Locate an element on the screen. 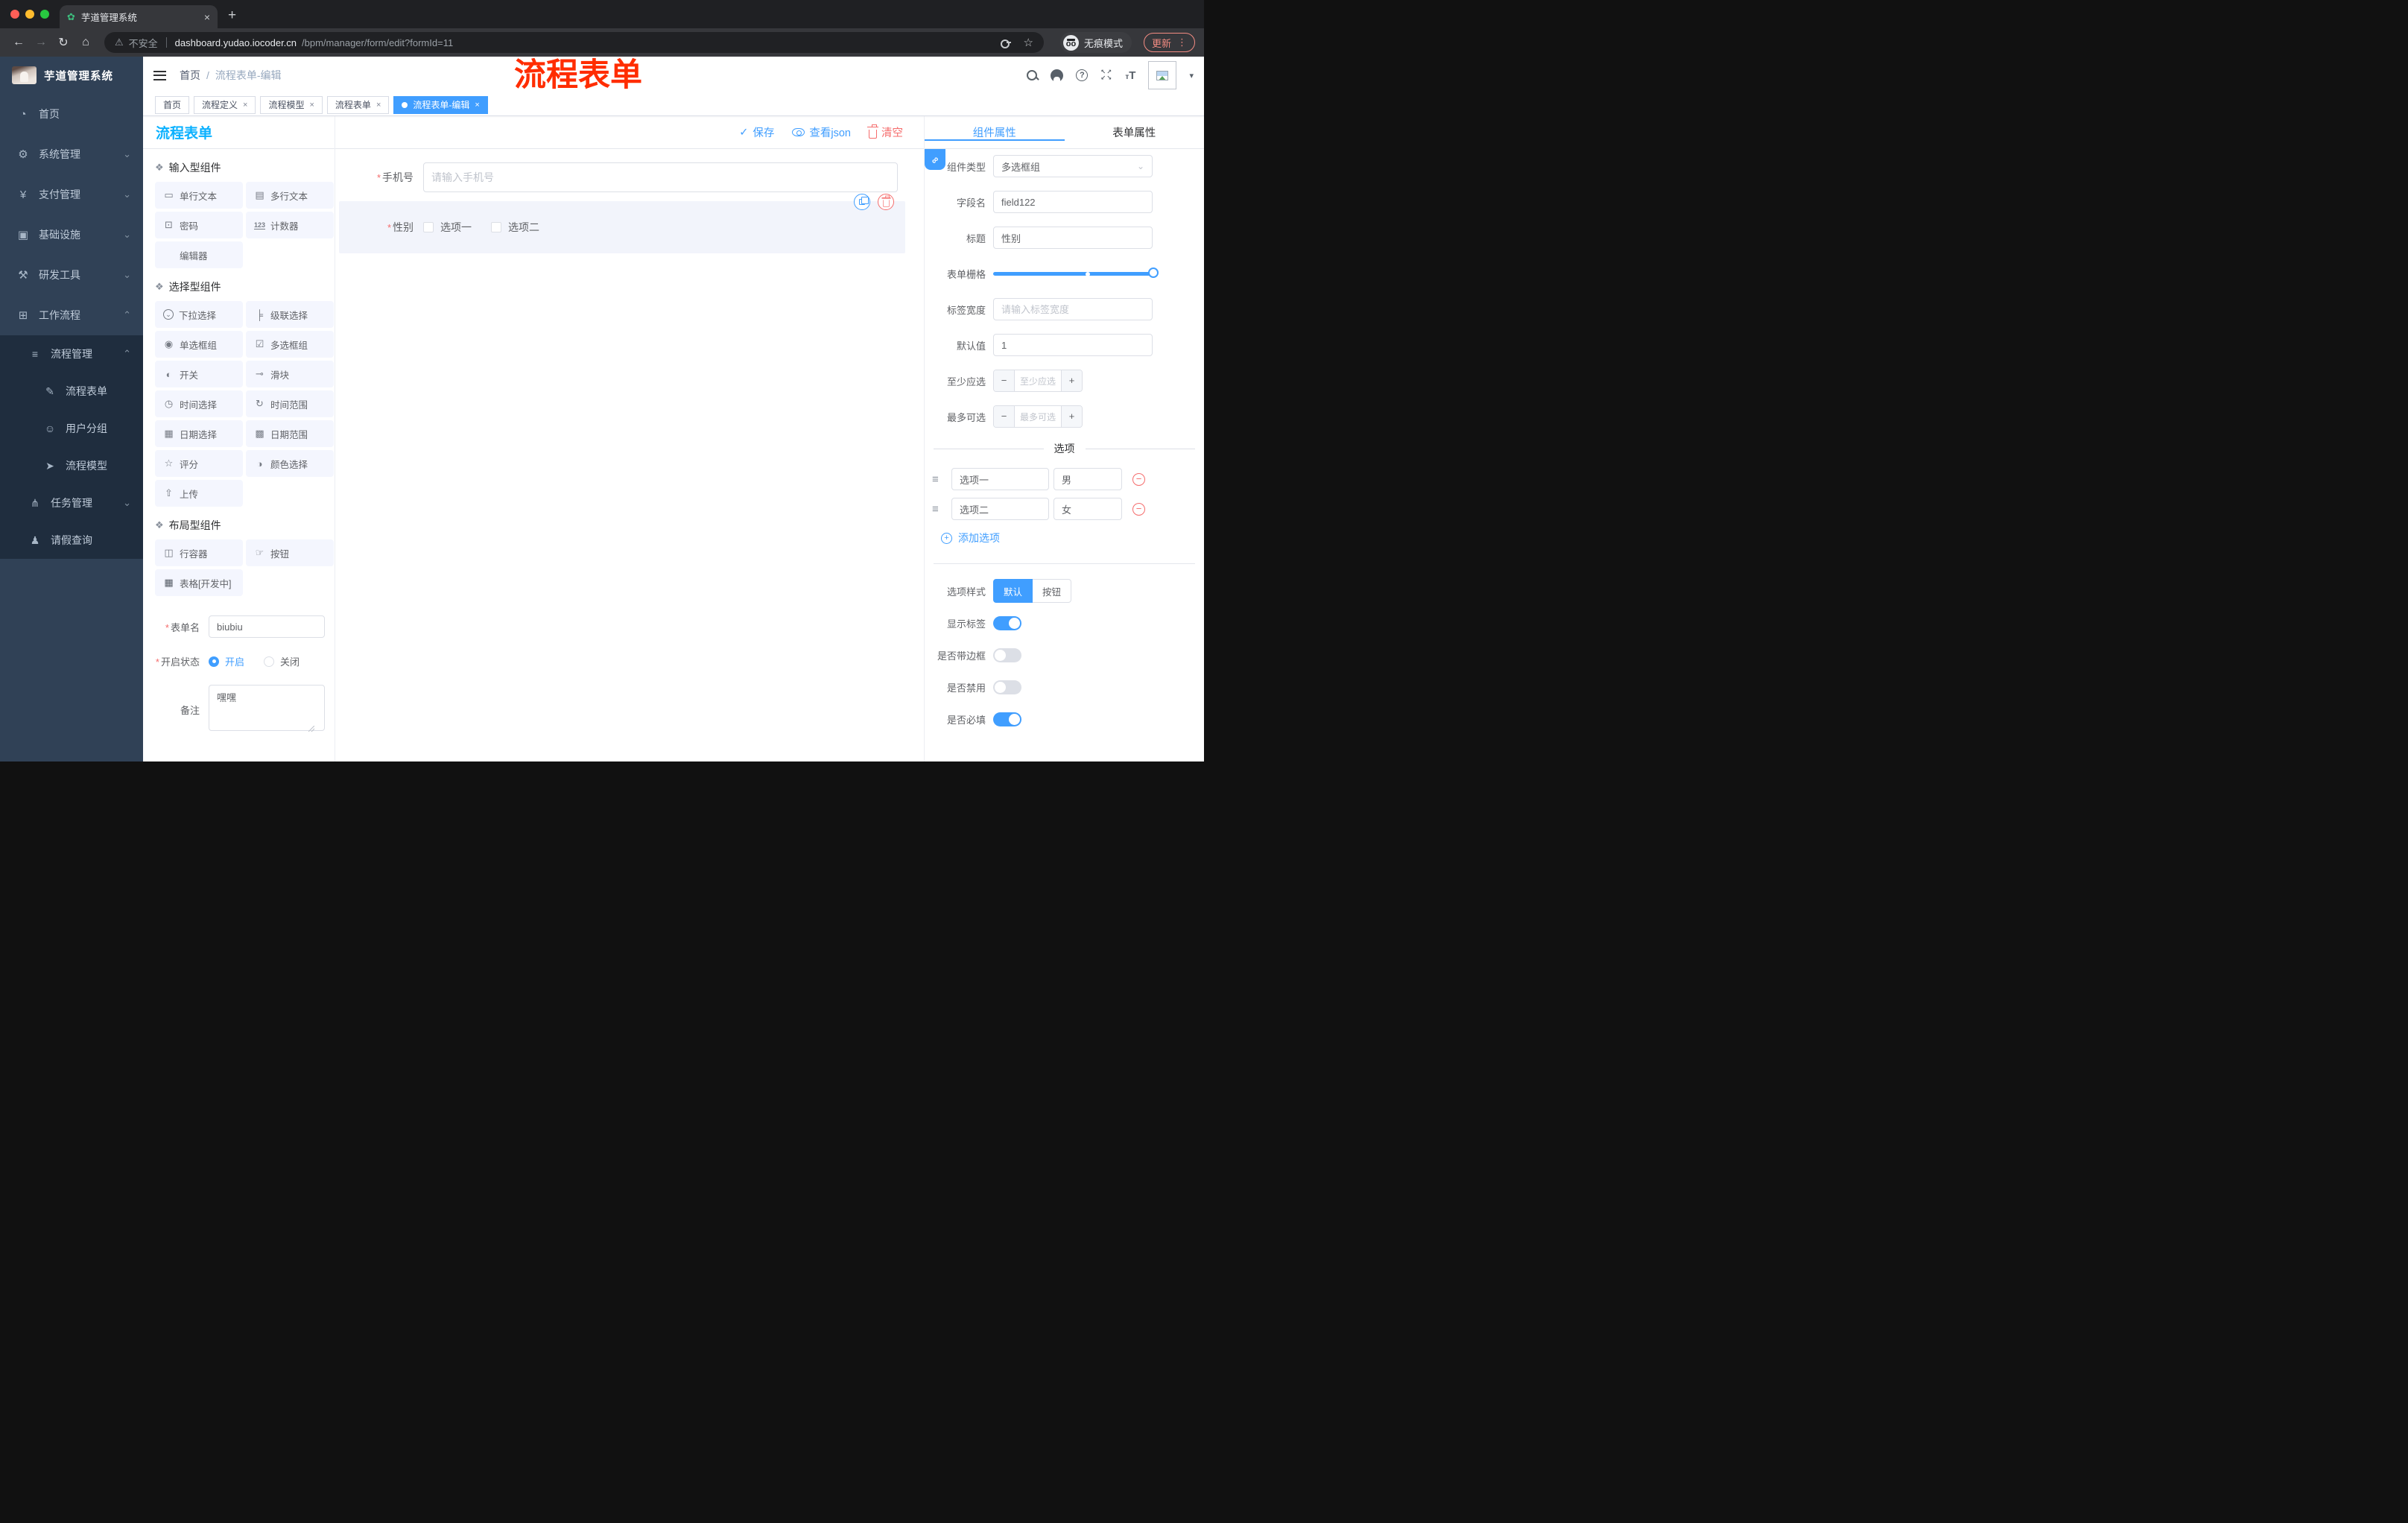 Image resolution: width=2408 pixels, height=1523 pixels. reload-icon: ↻ is located at coordinates (63, 43).